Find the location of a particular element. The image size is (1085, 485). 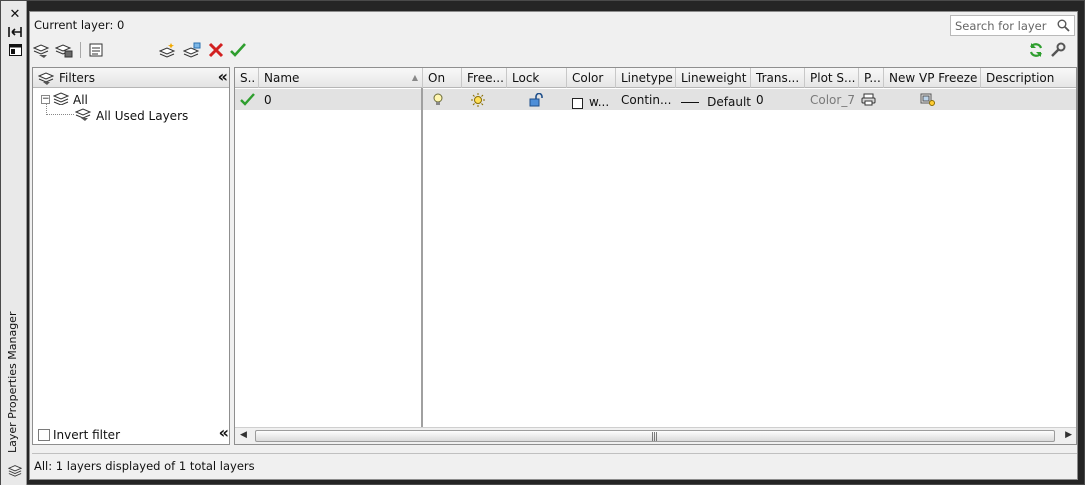

column-name: Name ▲ is located at coordinates (341, 78).